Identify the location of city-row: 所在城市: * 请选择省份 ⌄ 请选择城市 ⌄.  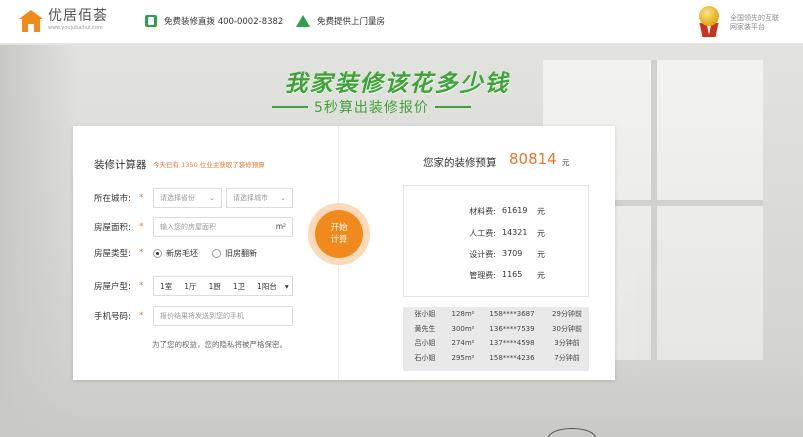
(193, 198).